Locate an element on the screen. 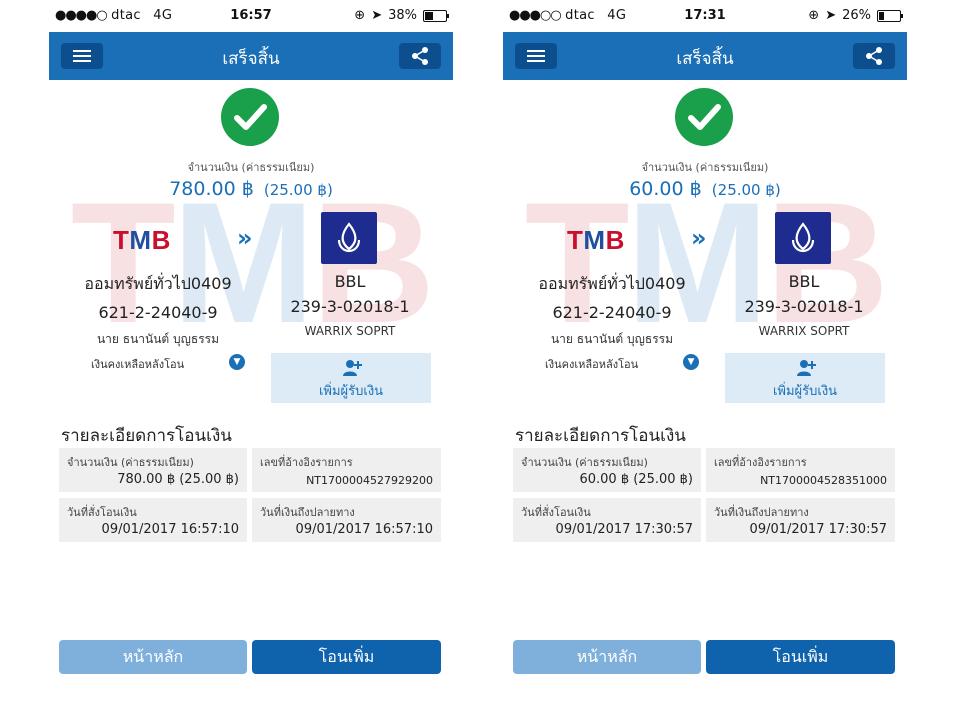 This screenshot has width=960, height=720. detail-order-date-value: 09/01/2017 16:57:10 is located at coordinates (170, 529).